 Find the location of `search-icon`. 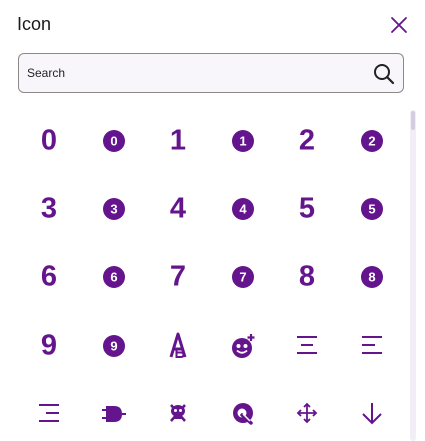

search-icon is located at coordinates (384, 74).